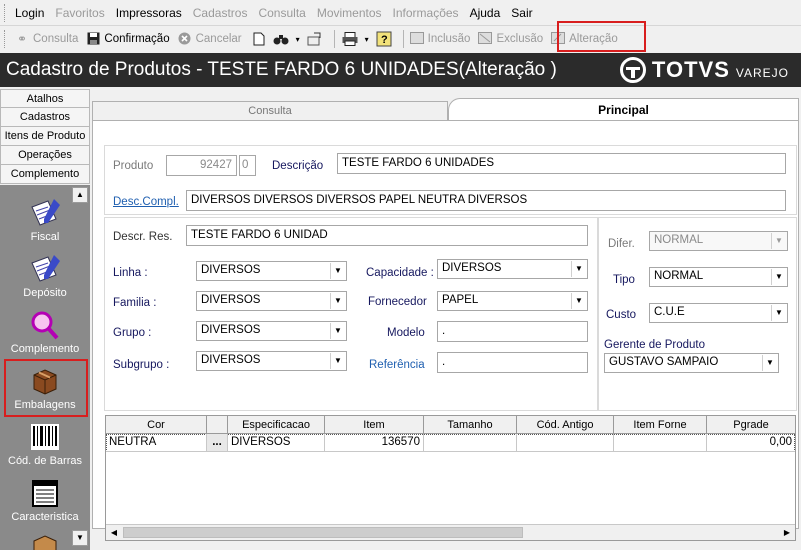 This screenshot has width=801, height=550. Describe the element at coordinates (460, 300) in the screenshot. I see `fornecedor-value: PAPEL` at that location.